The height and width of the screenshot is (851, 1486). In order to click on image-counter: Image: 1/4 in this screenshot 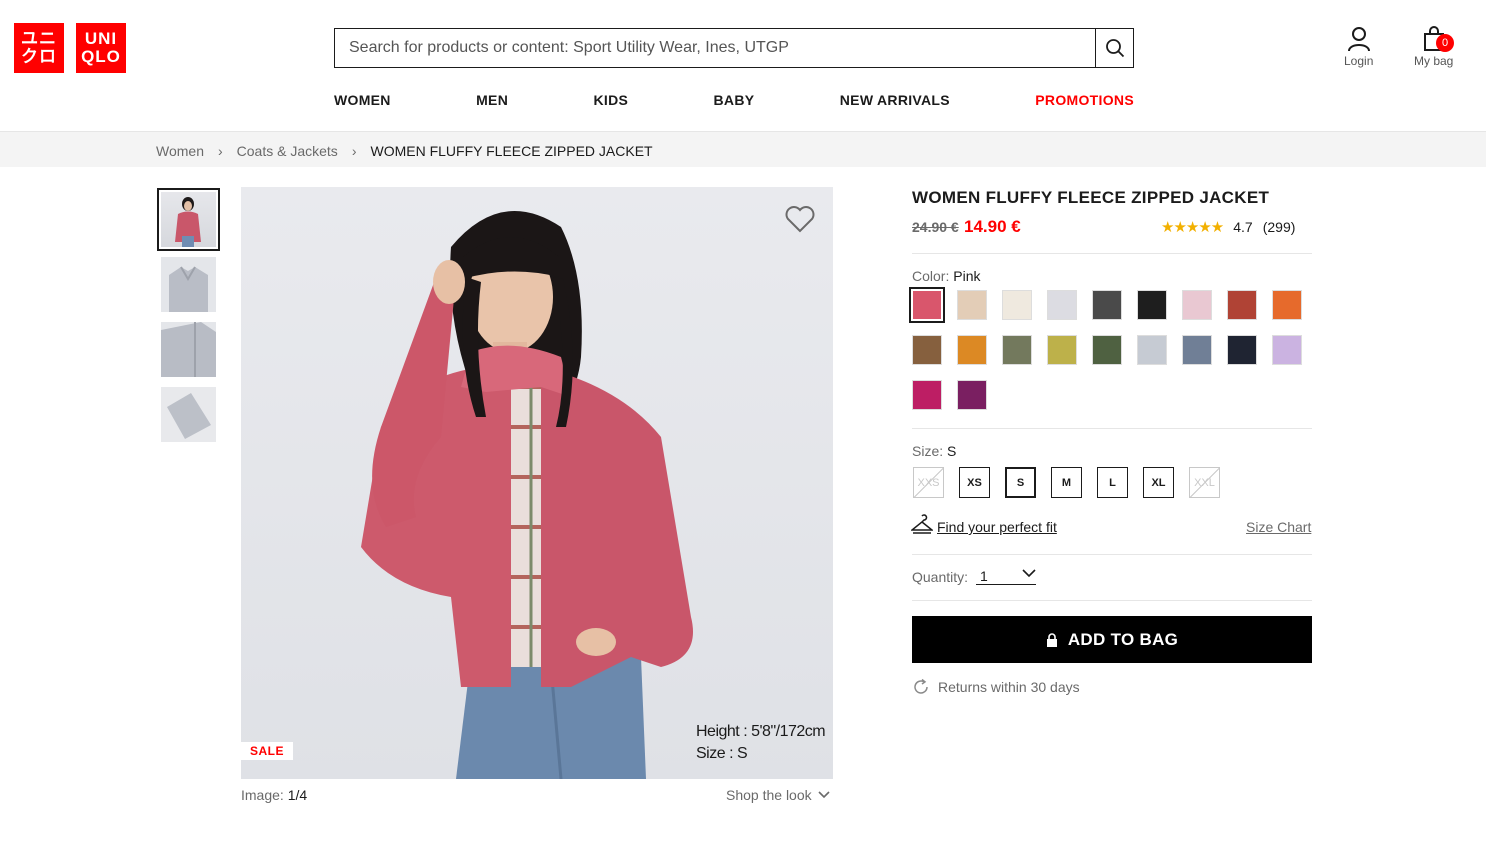, I will do `click(274, 795)`.